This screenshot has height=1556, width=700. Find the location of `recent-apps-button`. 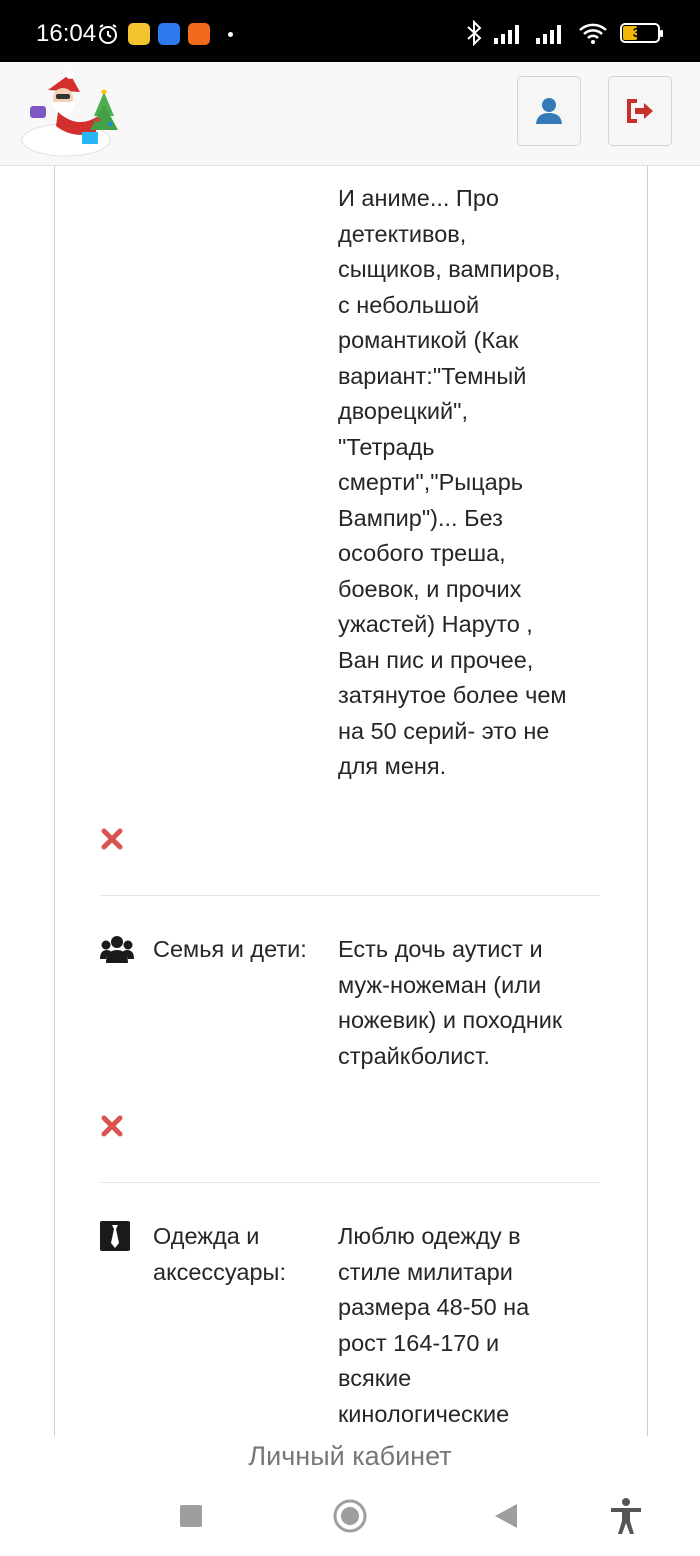

recent-apps-button is located at coordinates (191, 1516).